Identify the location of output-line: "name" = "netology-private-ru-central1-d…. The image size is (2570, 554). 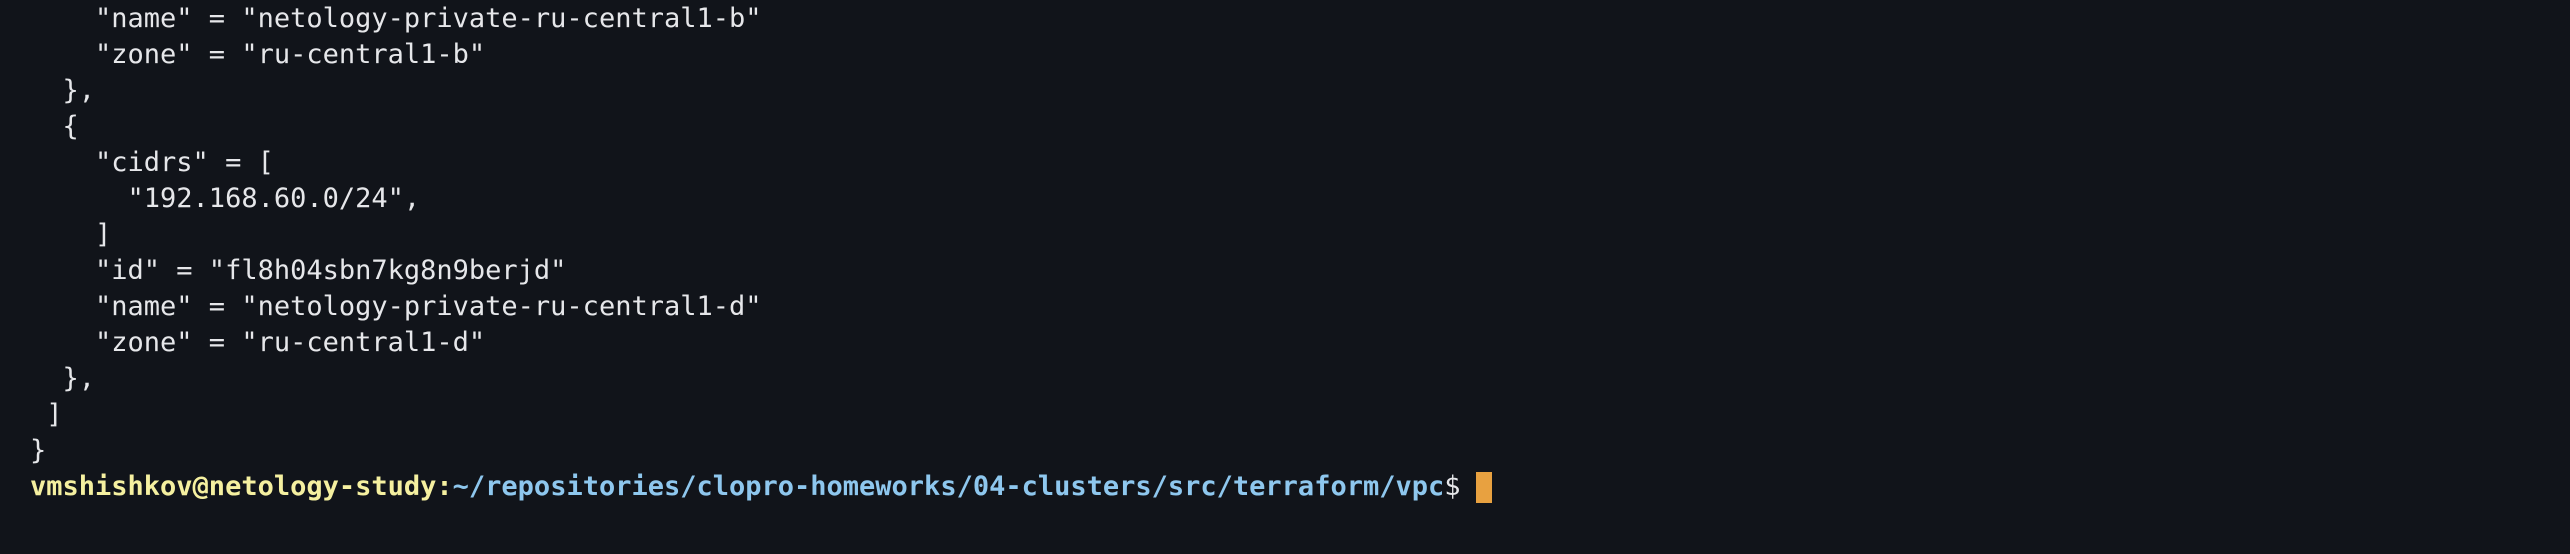
(396, 306).